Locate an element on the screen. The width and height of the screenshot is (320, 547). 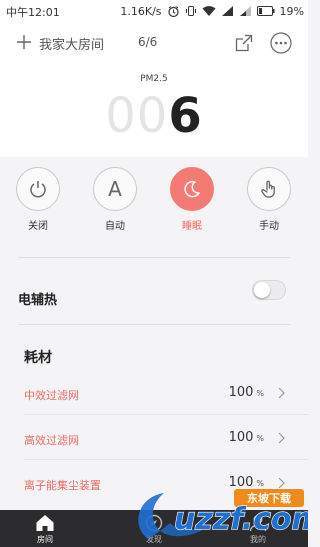
mode-off-circle is located at coordinates (38, 189).